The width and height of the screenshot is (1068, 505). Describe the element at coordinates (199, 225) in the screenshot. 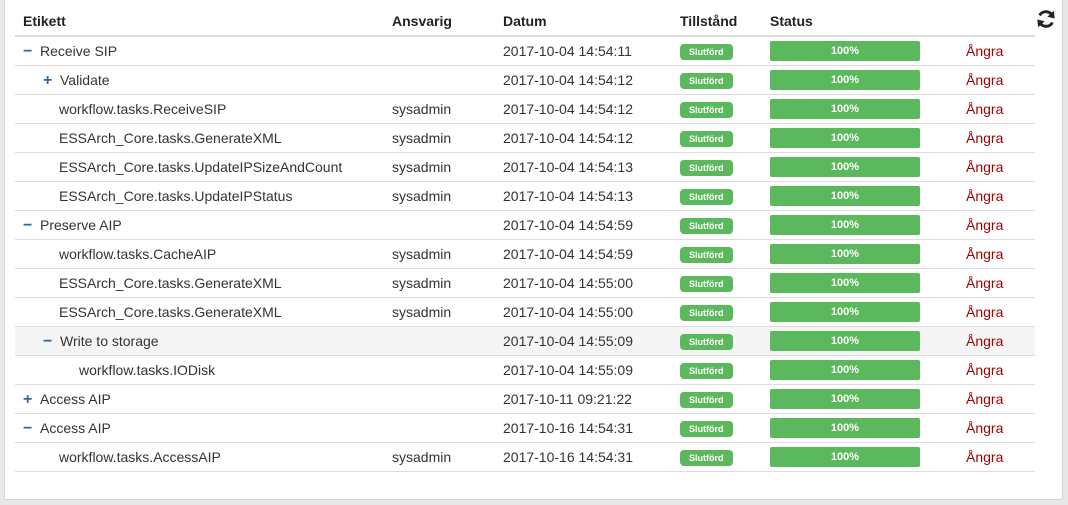

I see `task-label-cell: − Preserve AIP` at that location.